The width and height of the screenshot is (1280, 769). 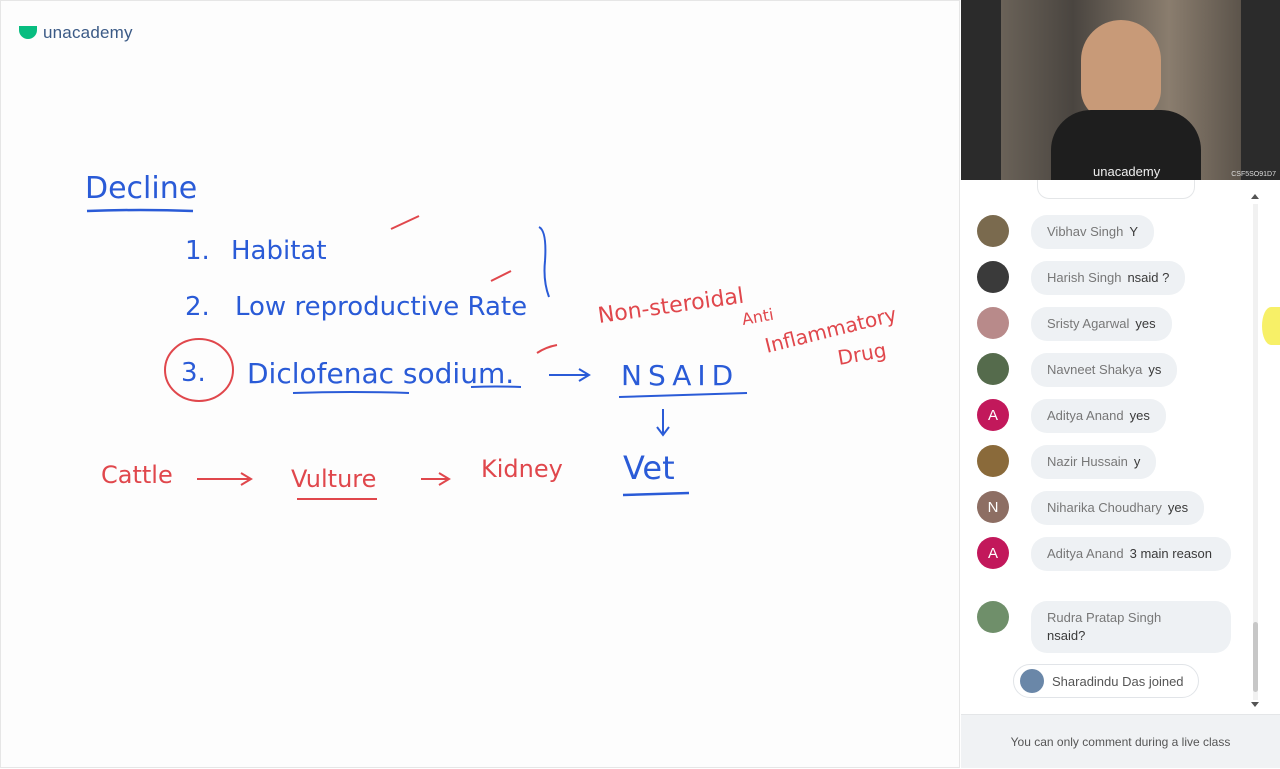 What do you see at coordinates (193, 373) in the screenshot?
I see `item-3-number: 3.` at bounding box center [193, 373].